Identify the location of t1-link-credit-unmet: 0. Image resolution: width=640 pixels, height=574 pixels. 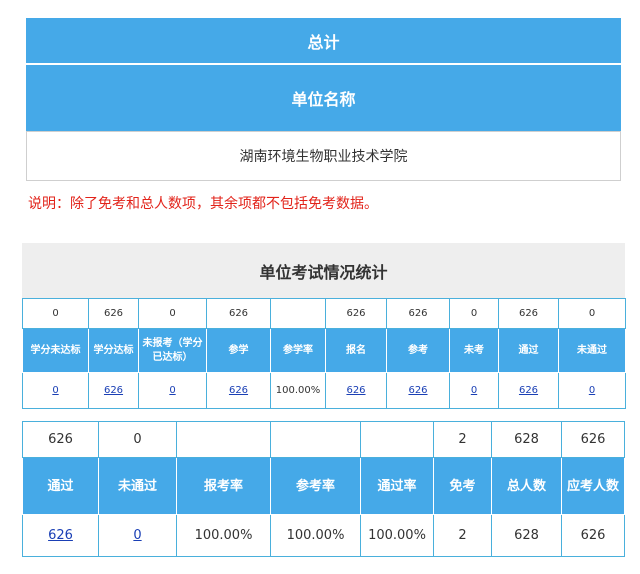
(55, 390).